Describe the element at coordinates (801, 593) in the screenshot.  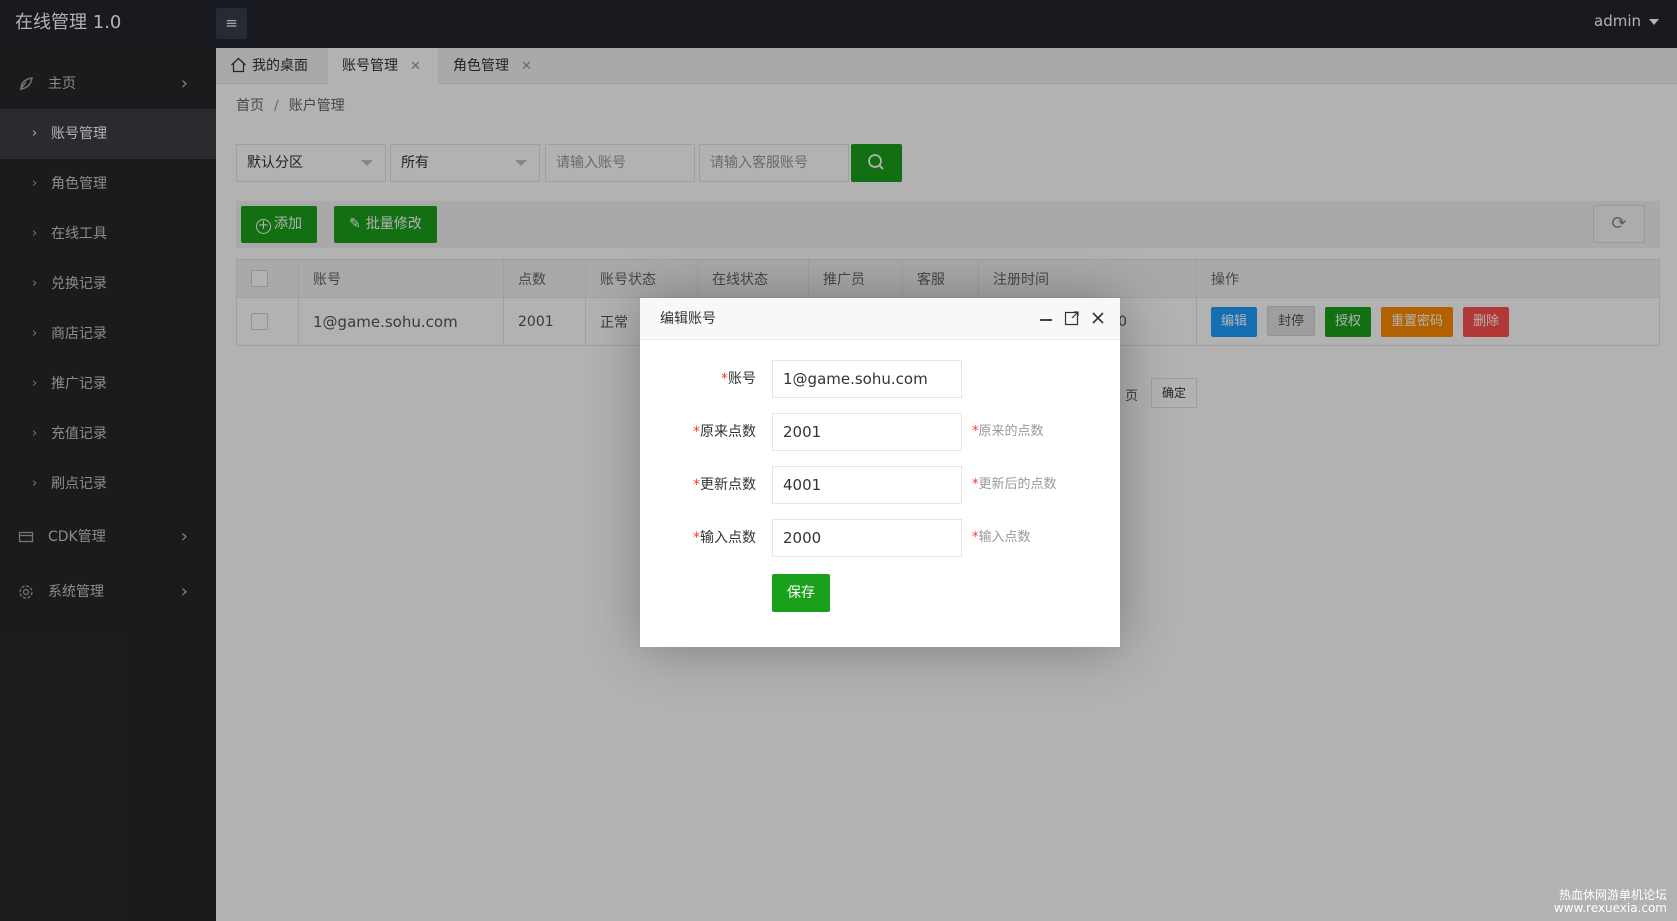
I see `save-button: 保存` at that location.